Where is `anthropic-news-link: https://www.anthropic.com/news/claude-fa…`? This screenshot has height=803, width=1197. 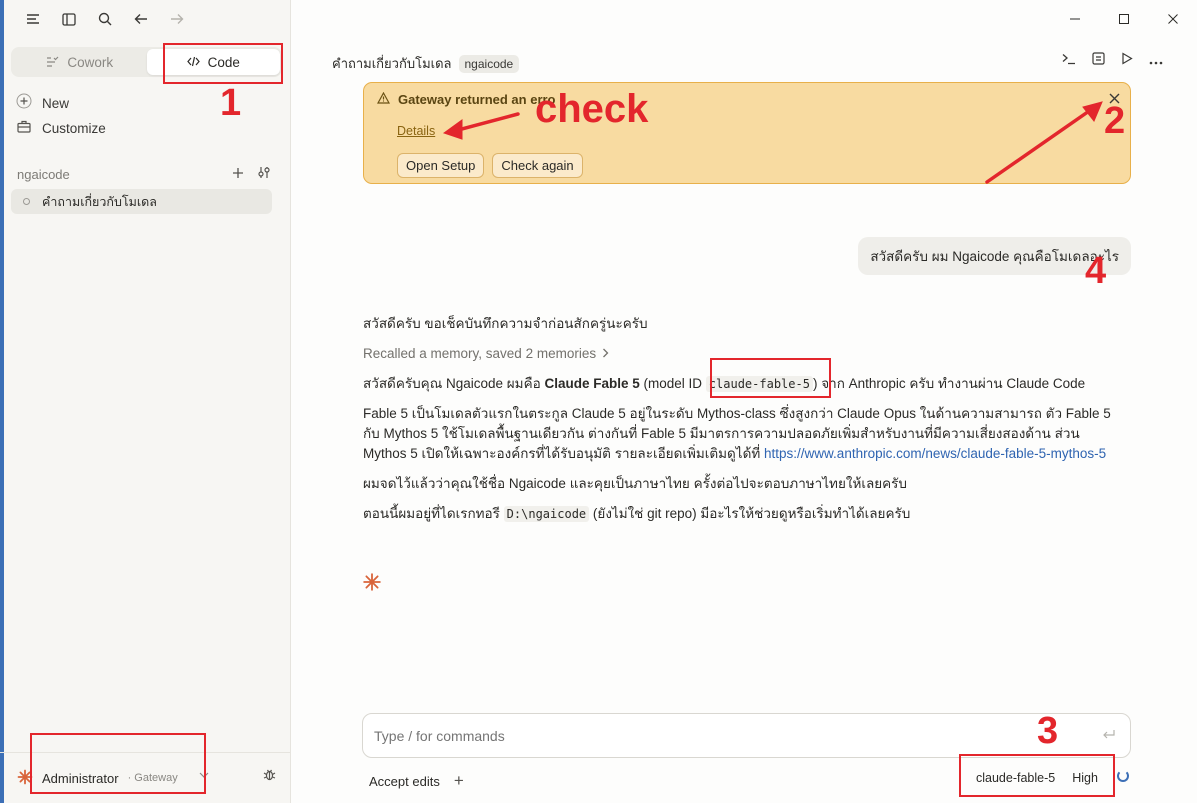
anthropic-news-link: https://www.anthropic.com/news/claude-fa… is located at coordinates (935, 453).